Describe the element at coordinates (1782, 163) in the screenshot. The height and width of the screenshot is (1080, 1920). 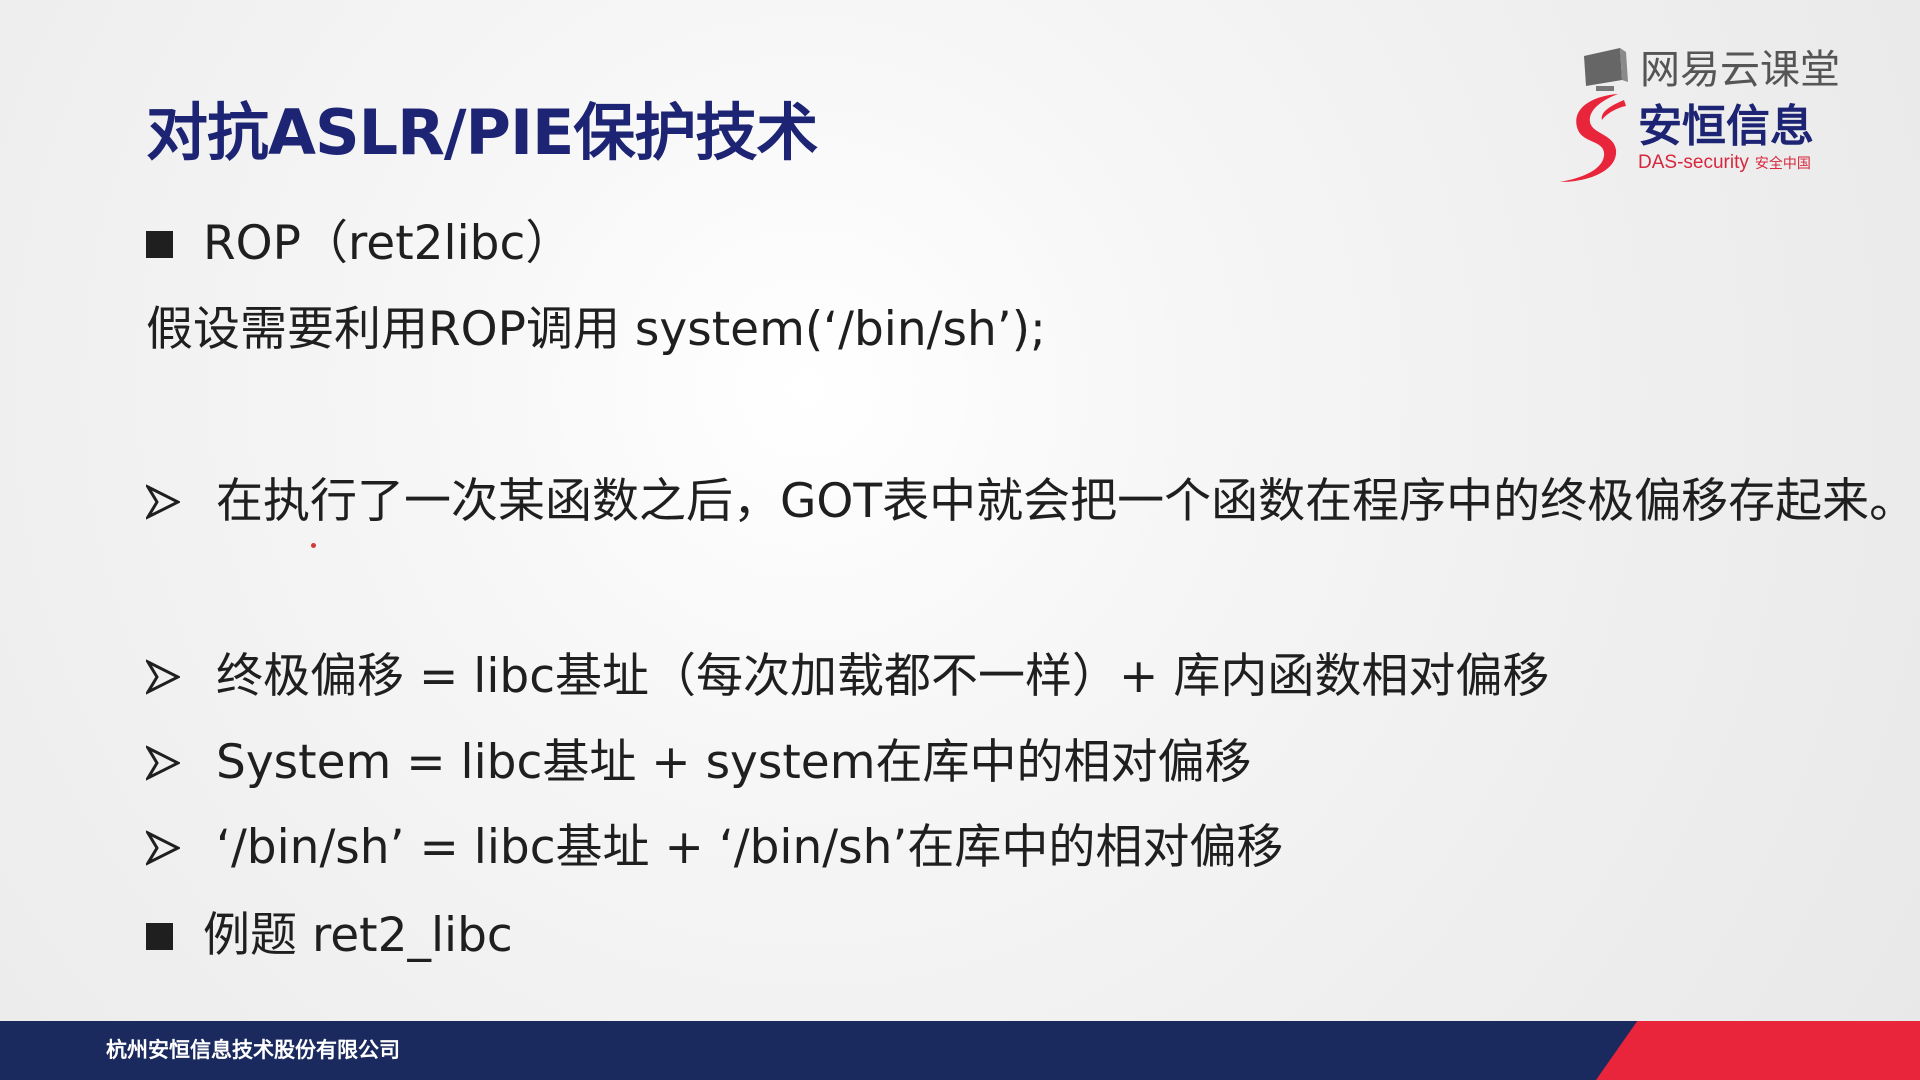
I see `company-tagline: 安全中国` at that location.